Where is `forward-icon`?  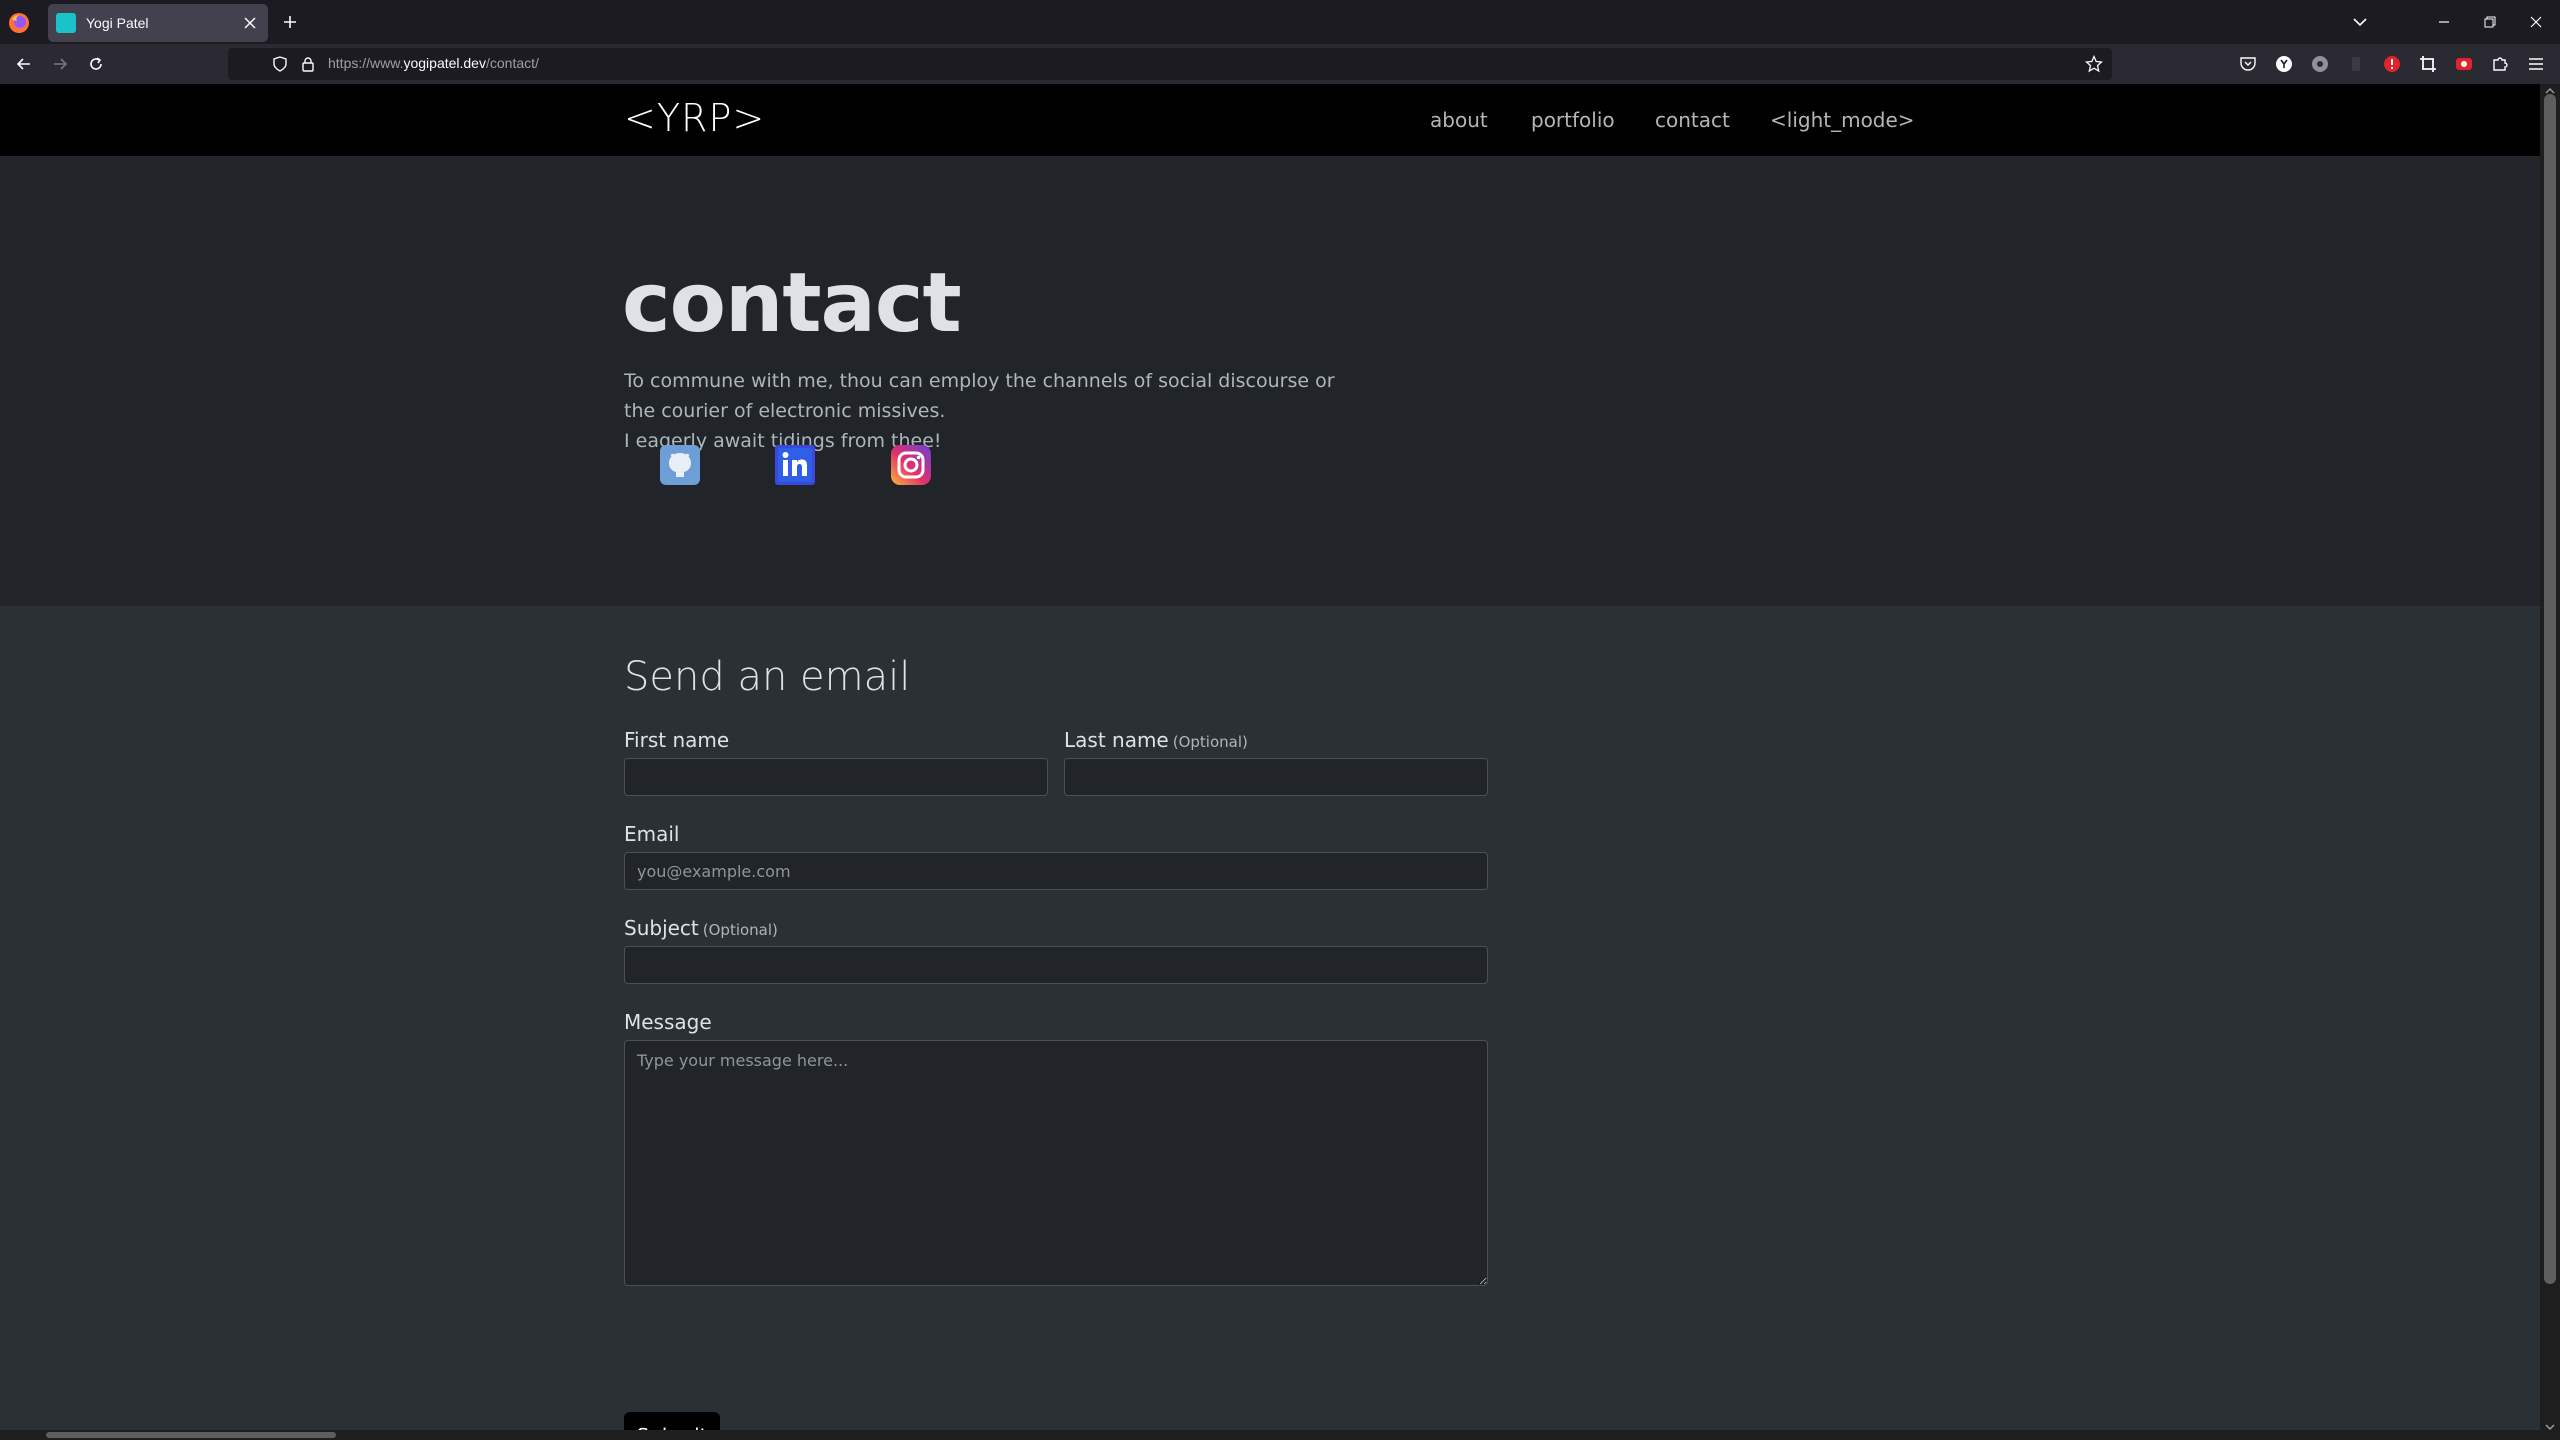
forward-icon is located at coordinates (60, 64).